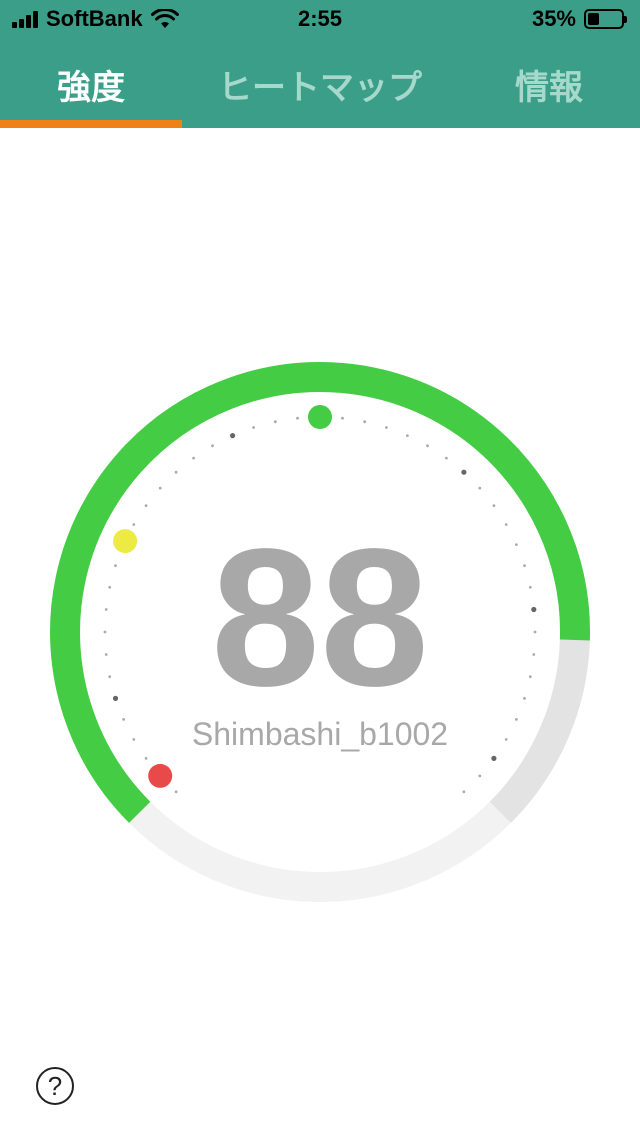 The width and height of the screenshot is (640, 1136). Describe the element at coordinates (55, 1086) in the screenshot. I see `help-icon: ?` at that location.